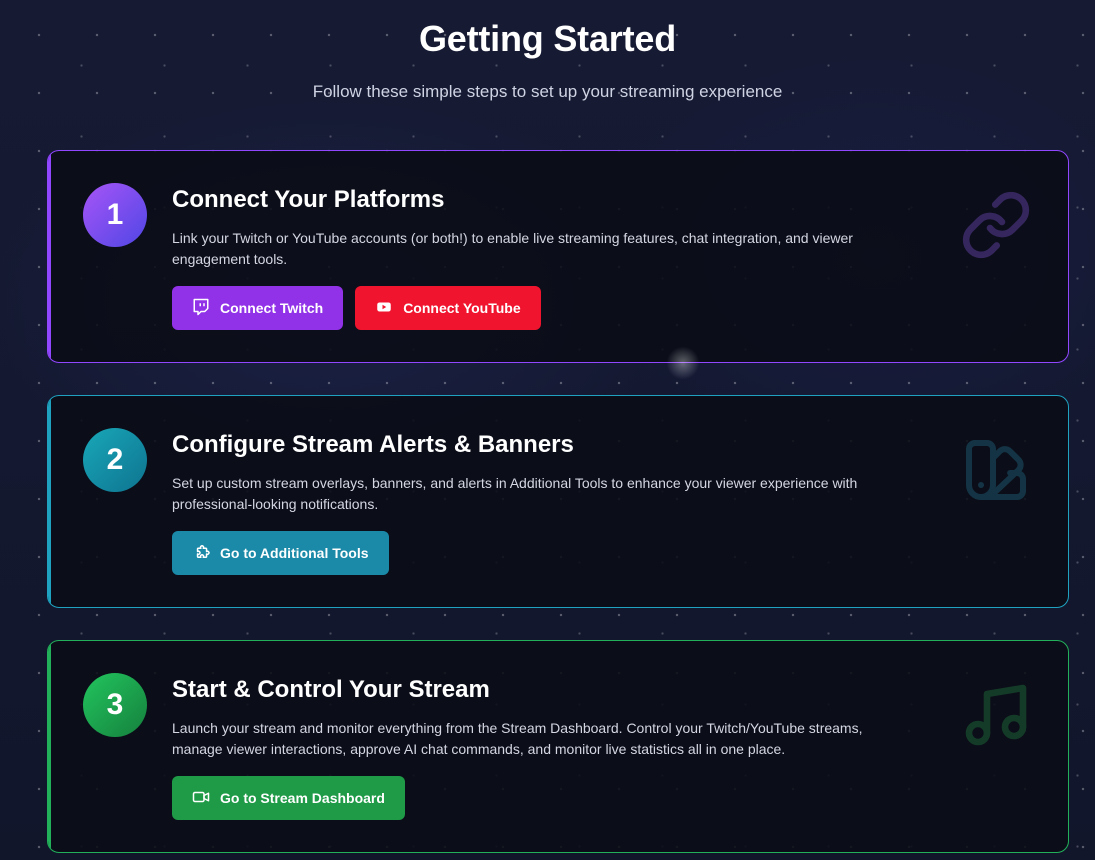 This screenshot has width=1095, height=860. I want to click on youtube-icon, so click(384, 308).